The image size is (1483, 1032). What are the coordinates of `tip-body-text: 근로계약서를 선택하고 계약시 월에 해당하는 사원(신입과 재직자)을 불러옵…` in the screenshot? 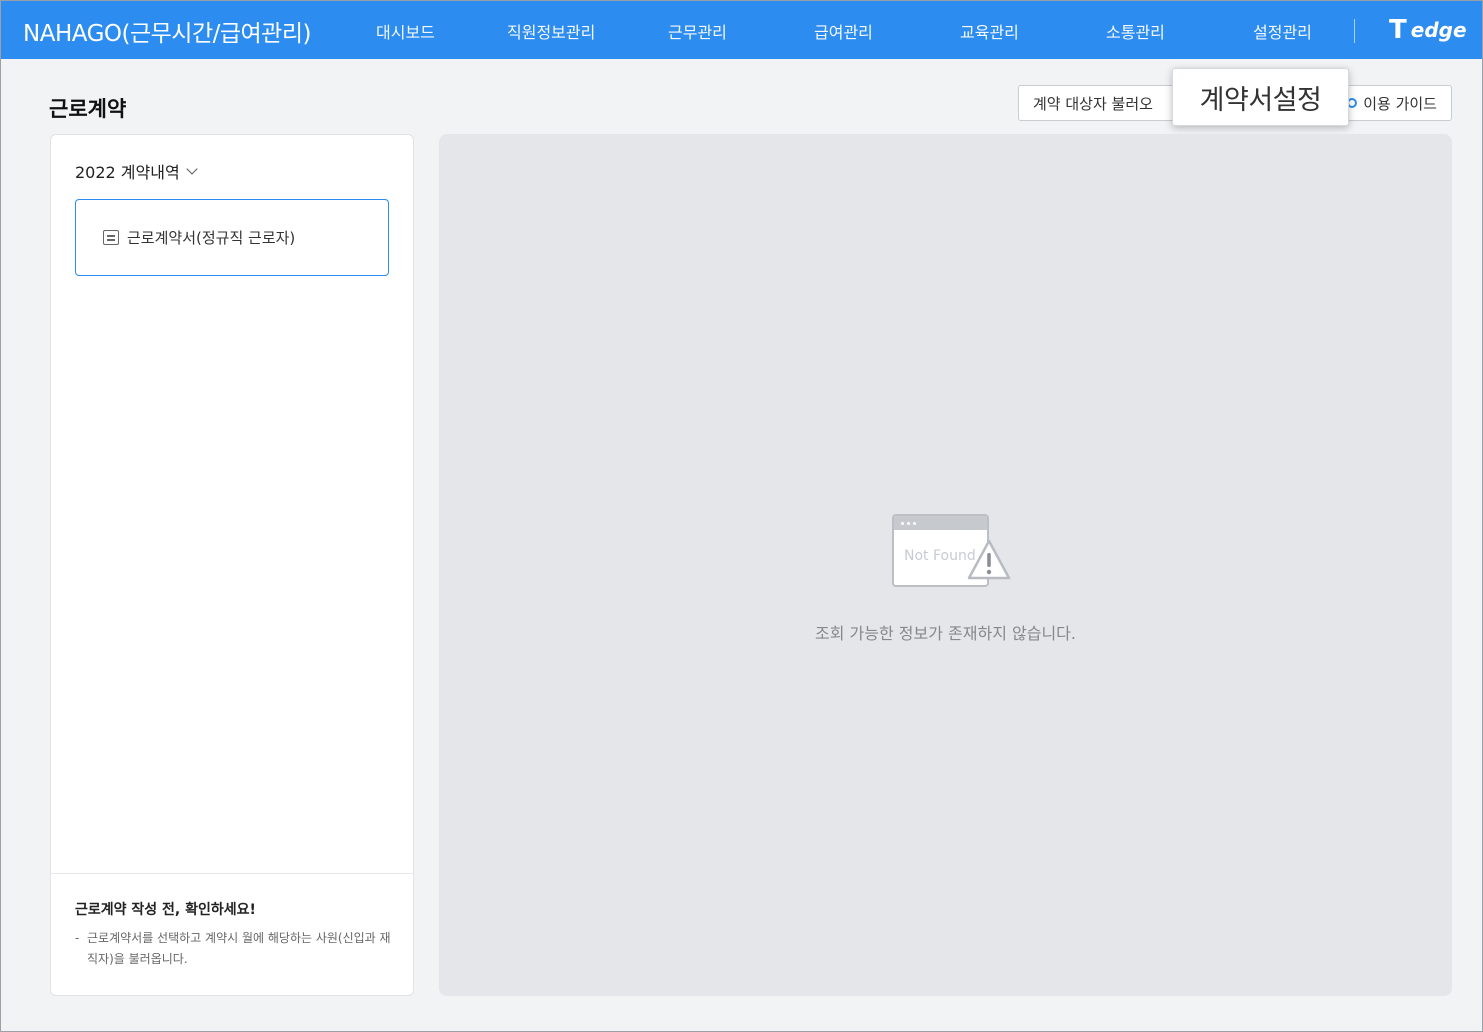 It's located at (239, 948).